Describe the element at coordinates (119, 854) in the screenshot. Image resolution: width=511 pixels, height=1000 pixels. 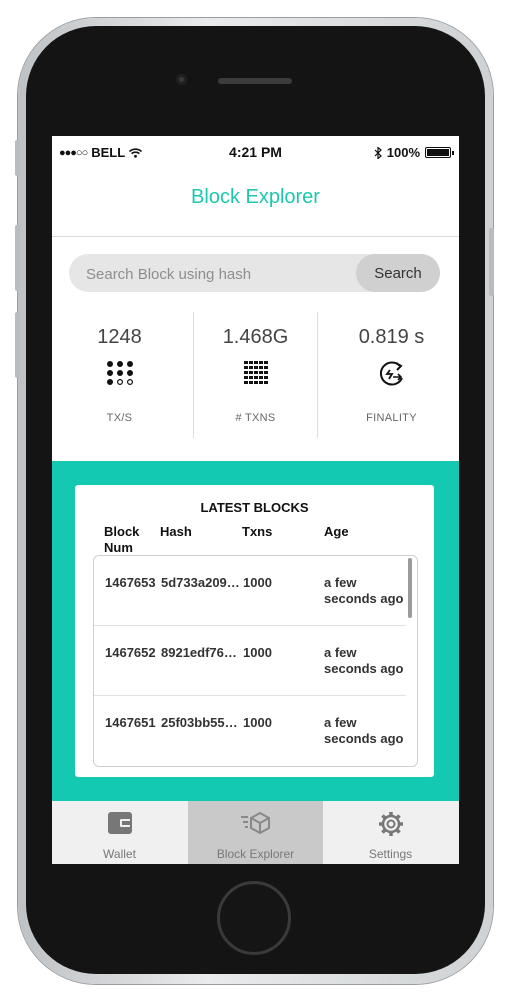
I see `tab-label: Wallet` at that location.